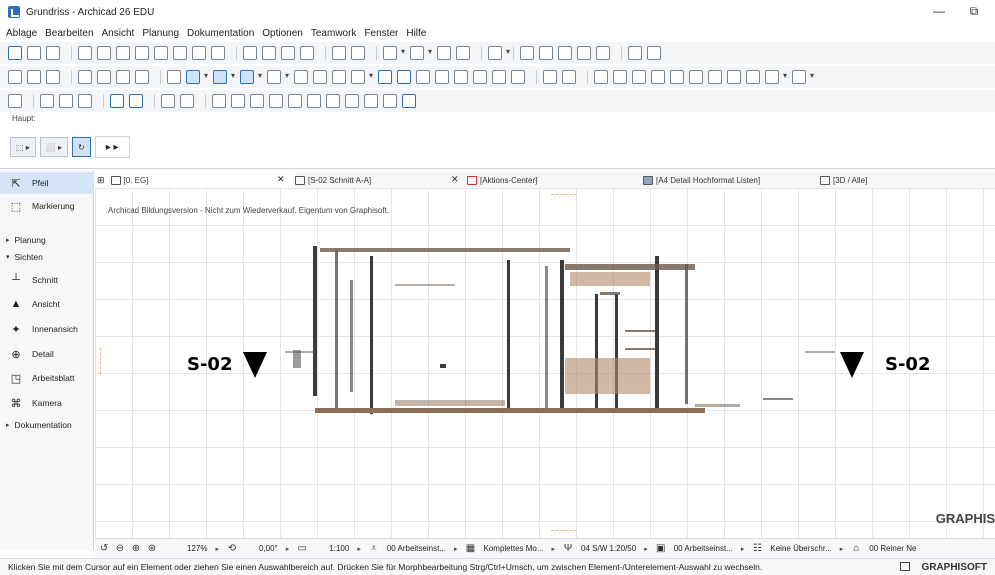 The height and width of the screenshot is (575, 995). Describe the element at coordinates (603, 53) in the screenshot. I see `explode-toolbar-icon` at that location.